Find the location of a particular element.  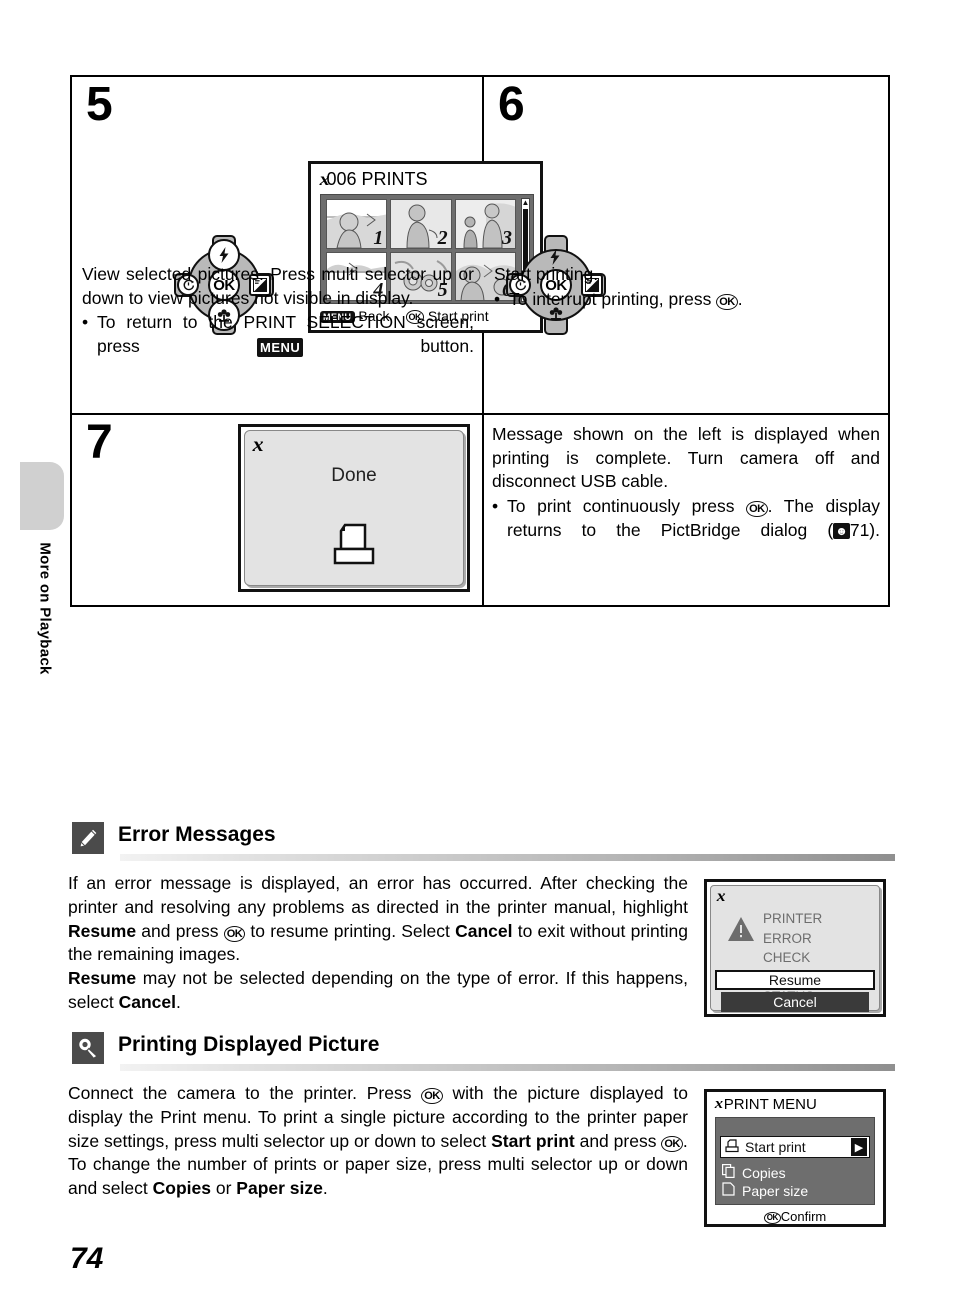

done-message: Done is located at coordinates (354, 475).